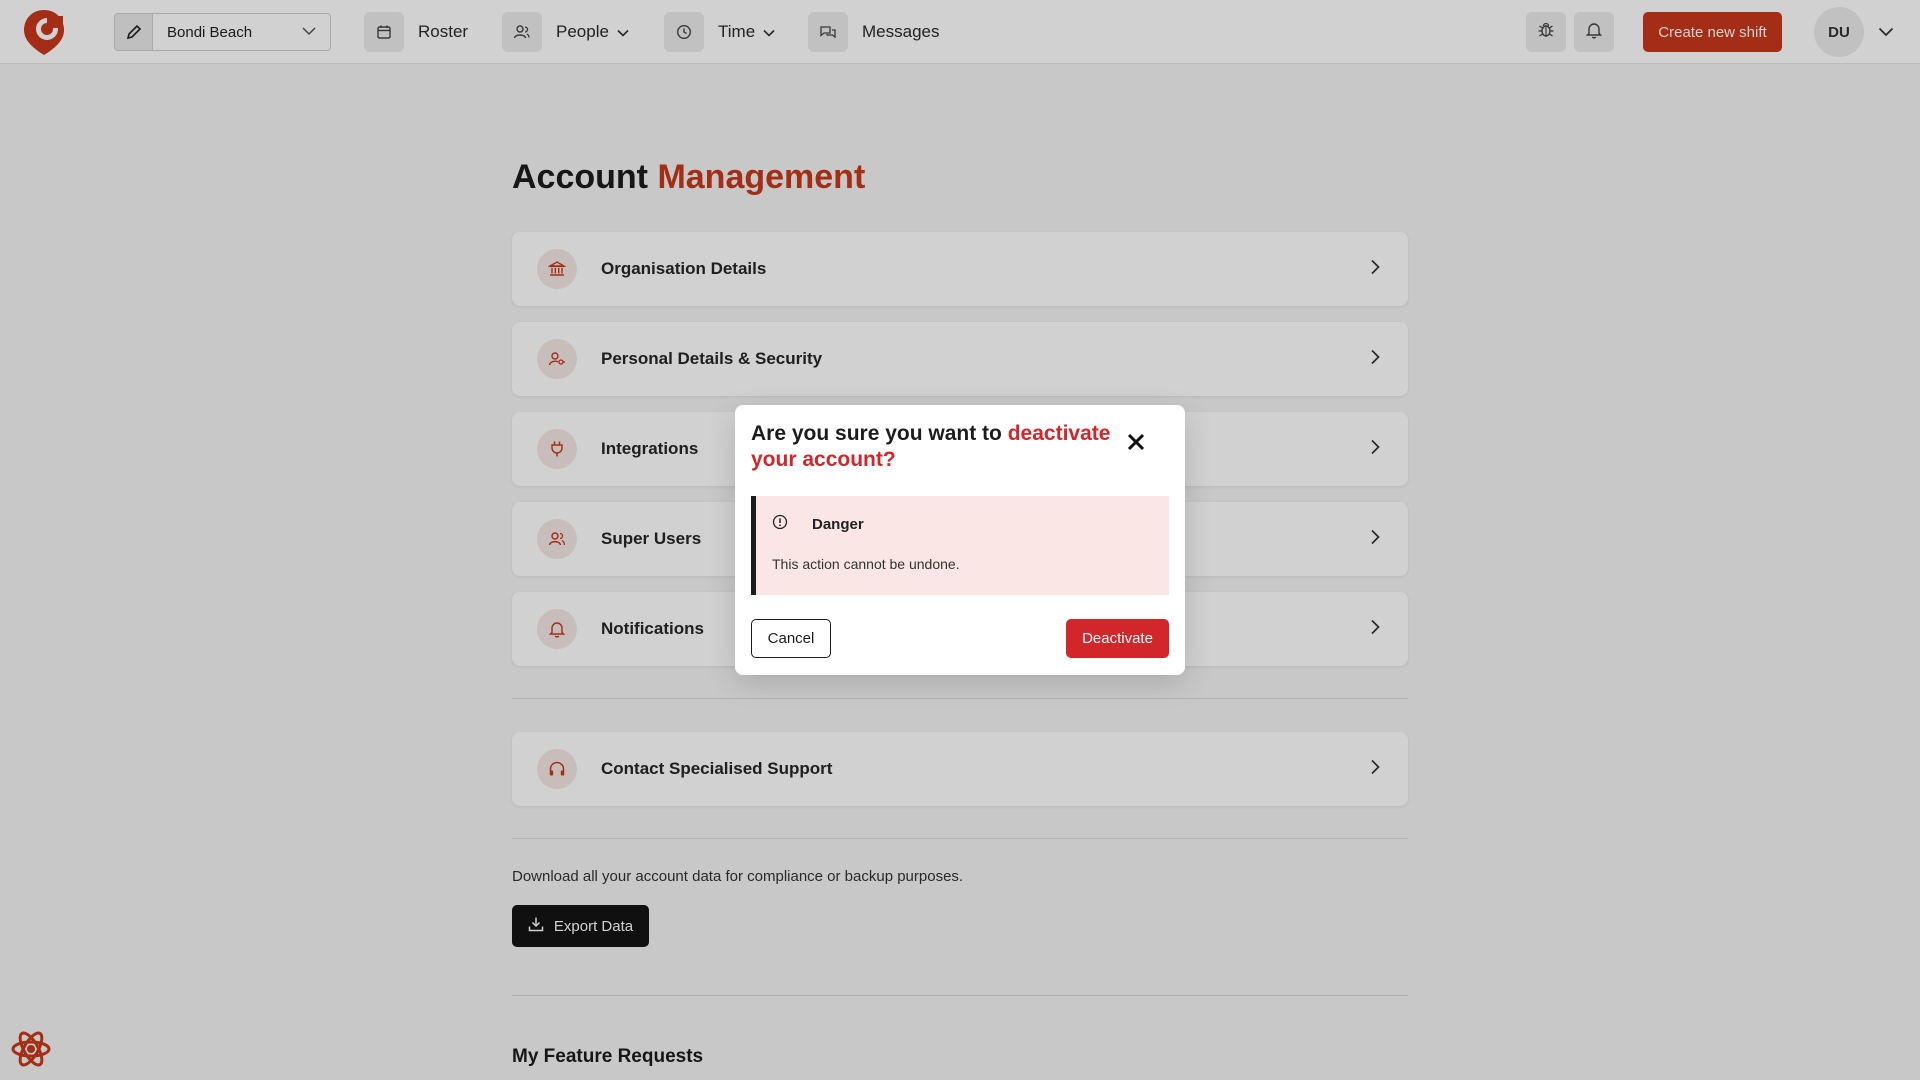  What do you see at coordinates (838, 524) in the screenshot?
I see `alert-title: Danger` at bounding box center [838, 524].